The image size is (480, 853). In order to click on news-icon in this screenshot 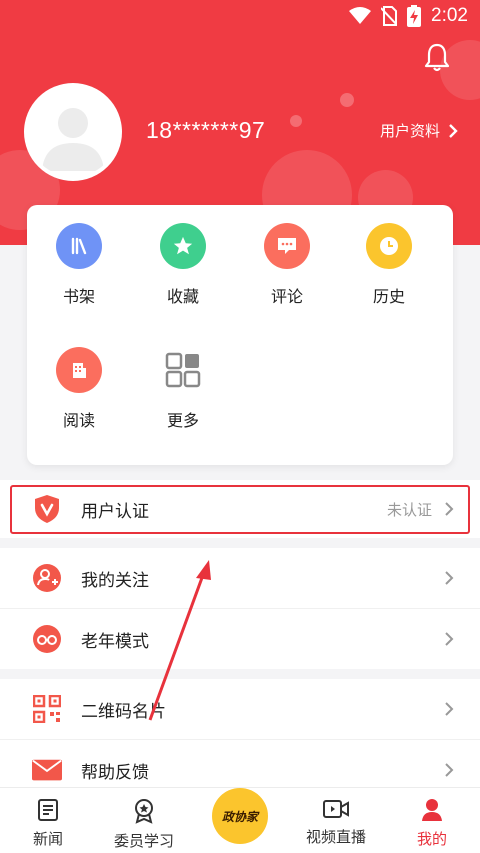, I will do `click(48, 810)`.